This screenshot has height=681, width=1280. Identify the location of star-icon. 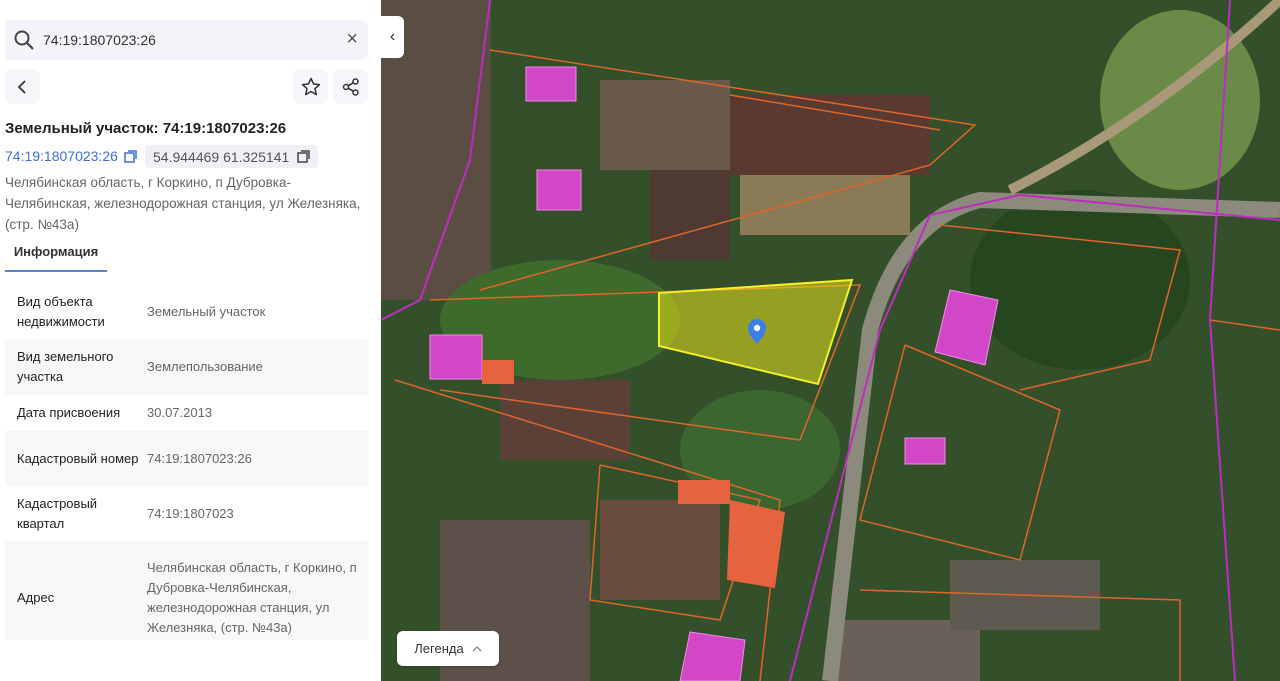
(310, 86).